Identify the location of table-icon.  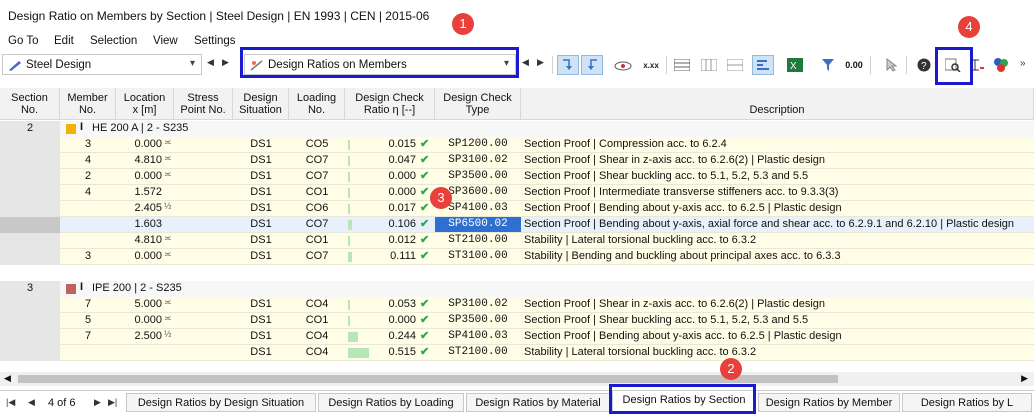
(682, 65).